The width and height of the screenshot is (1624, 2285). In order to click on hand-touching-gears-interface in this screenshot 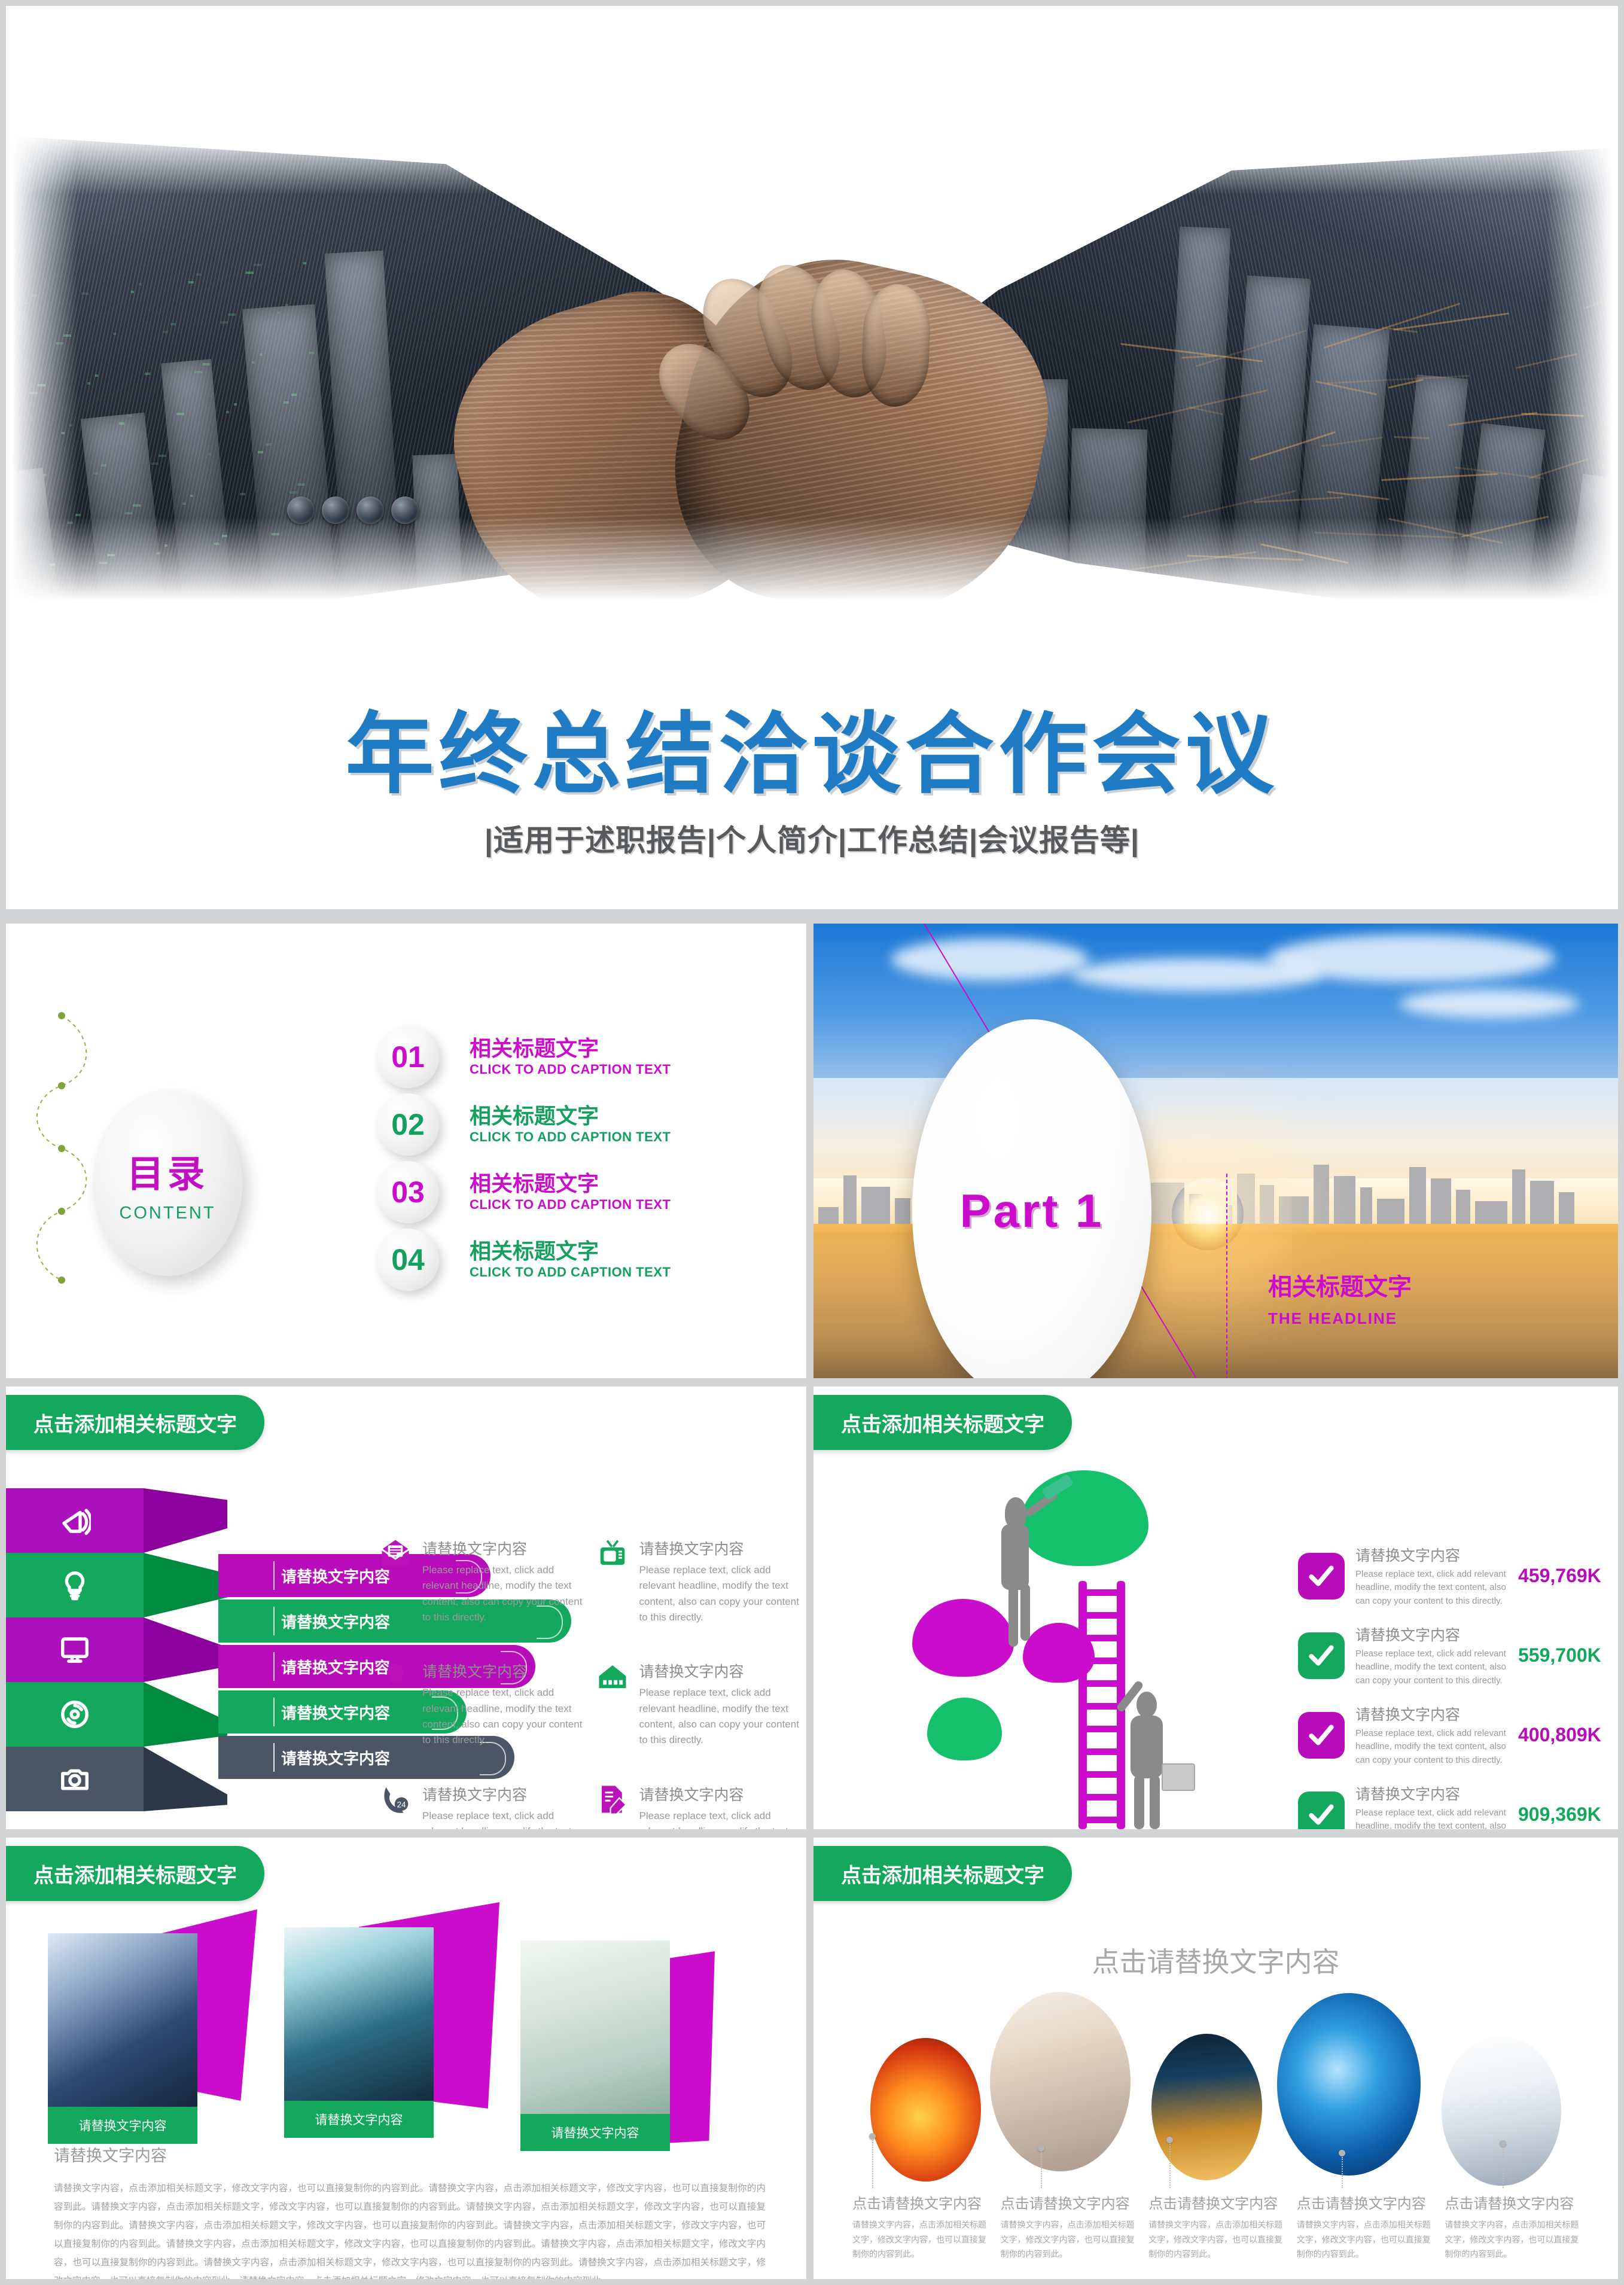, I will do `click(595, 2027)`.